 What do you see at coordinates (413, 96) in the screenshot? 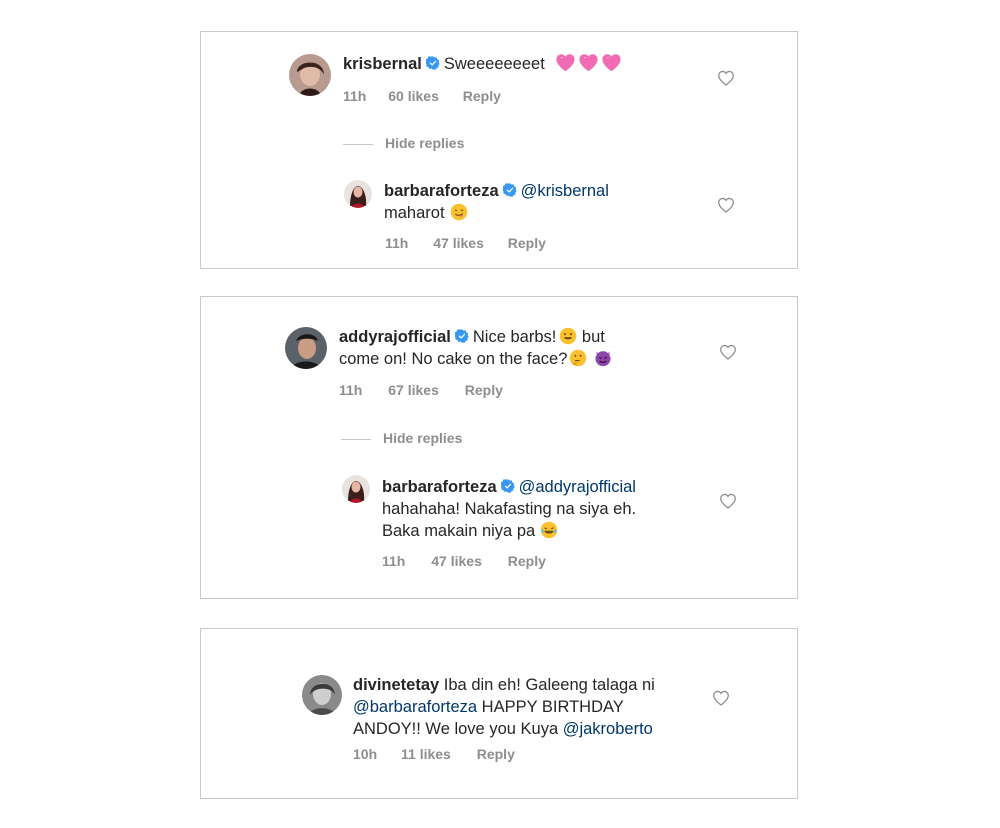
I see `like-count: 60 likes` at bounding box center [413, 96].